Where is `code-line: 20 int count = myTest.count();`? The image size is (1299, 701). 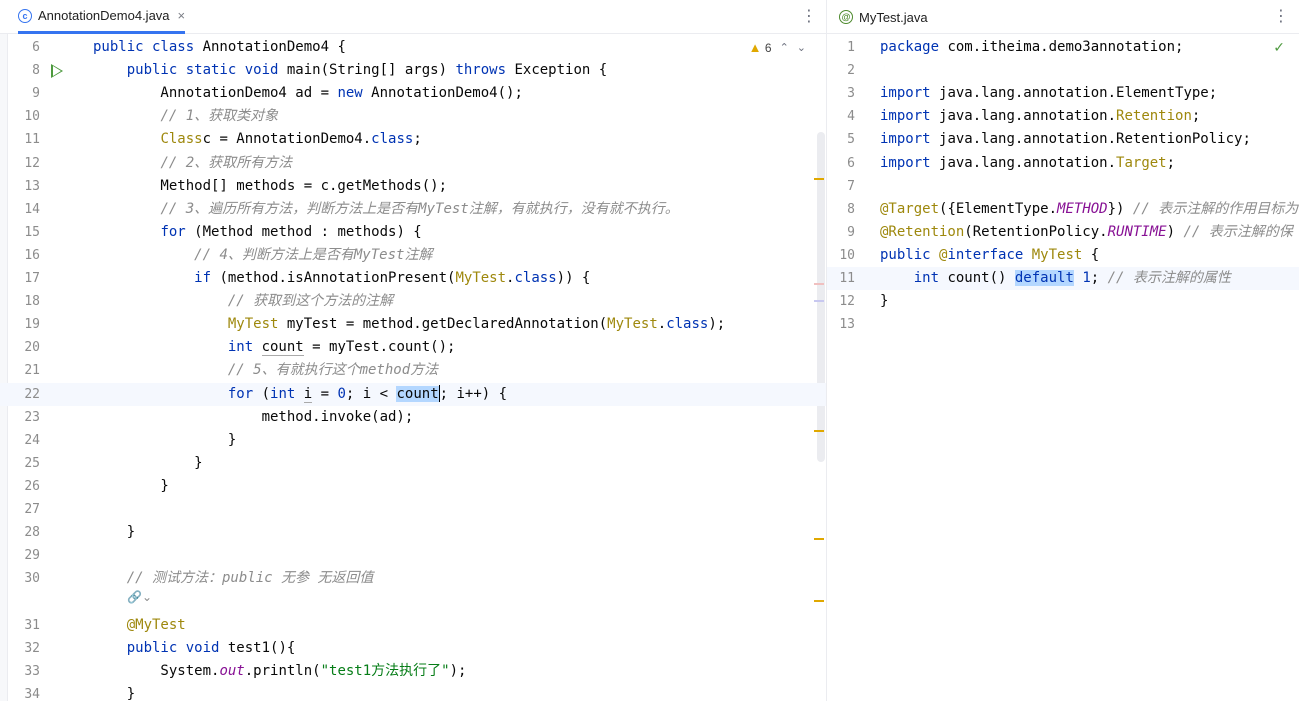 code-line: 20 int count = myTest.count(); is located at coordinates (413, 347).